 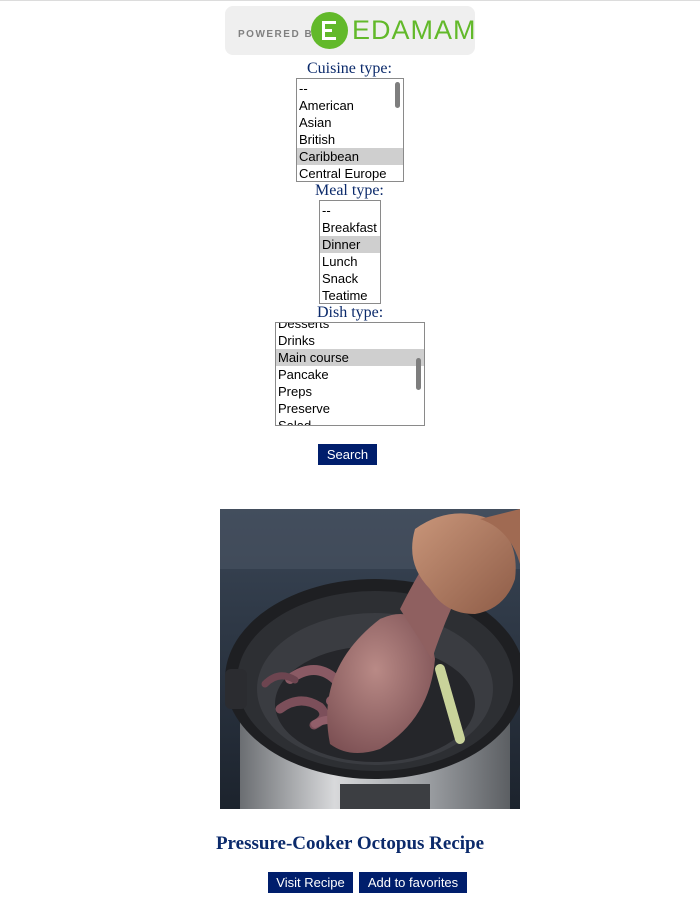 What do you see at coordinates (310, 882) in the screenshot?
I see `visit-recipe-button: Visit Recipe` at bounding box center [310, 882].